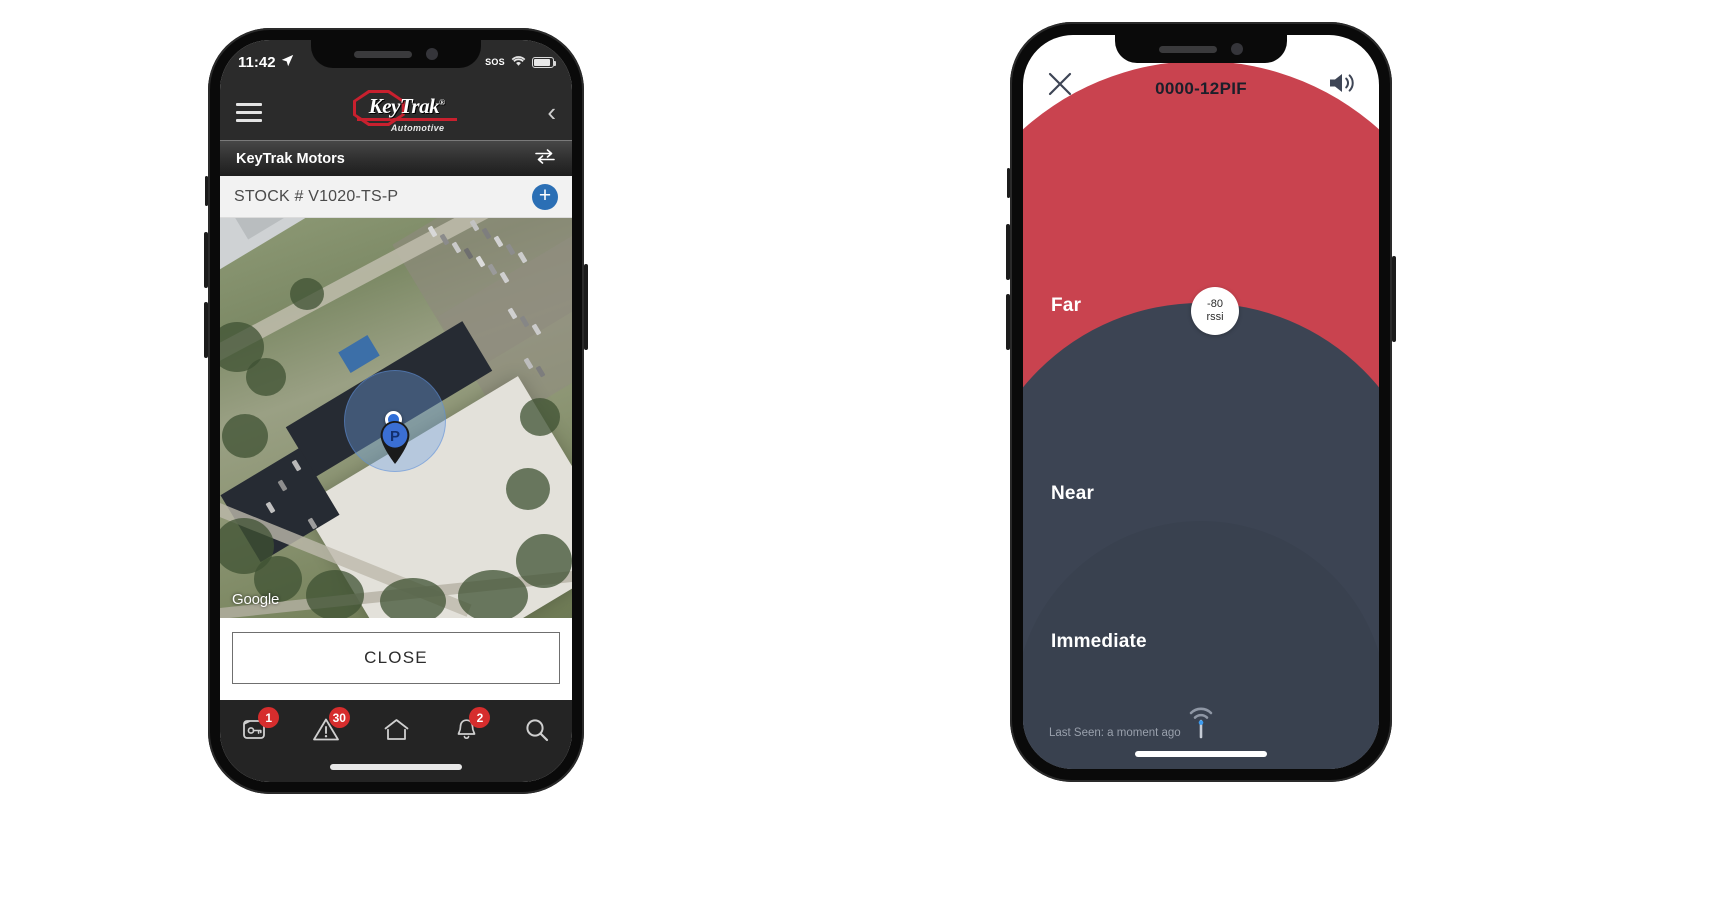 The image size is (1736, 898). Describe the element at coordinates (545, 196) in the screenshot. I see `plus-circle-icon: +` at that location.